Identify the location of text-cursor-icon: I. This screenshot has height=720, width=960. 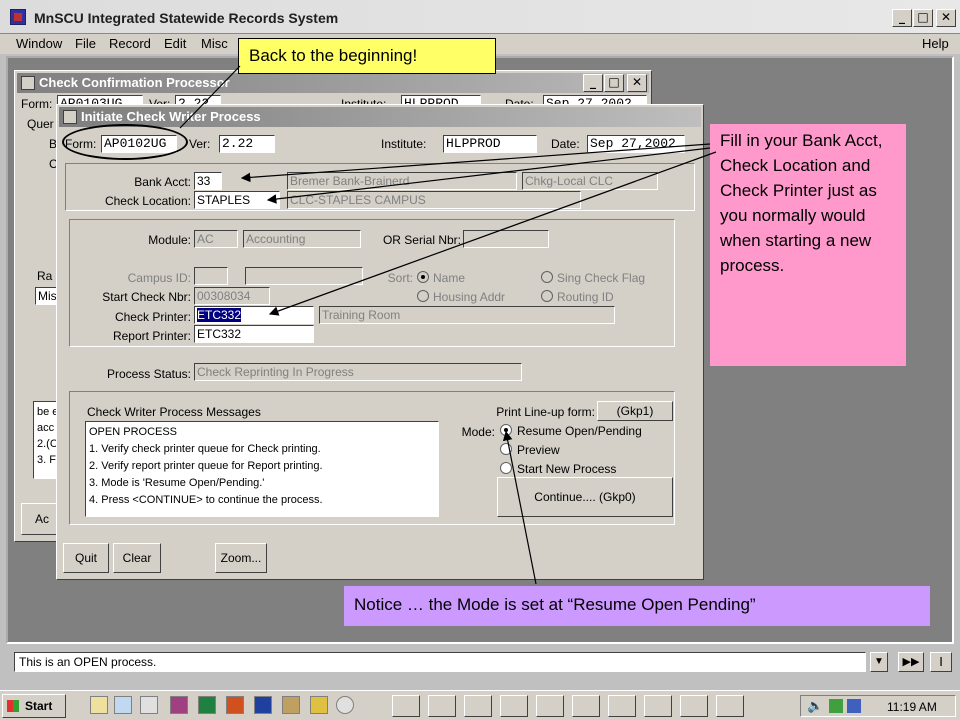
(941, 662).